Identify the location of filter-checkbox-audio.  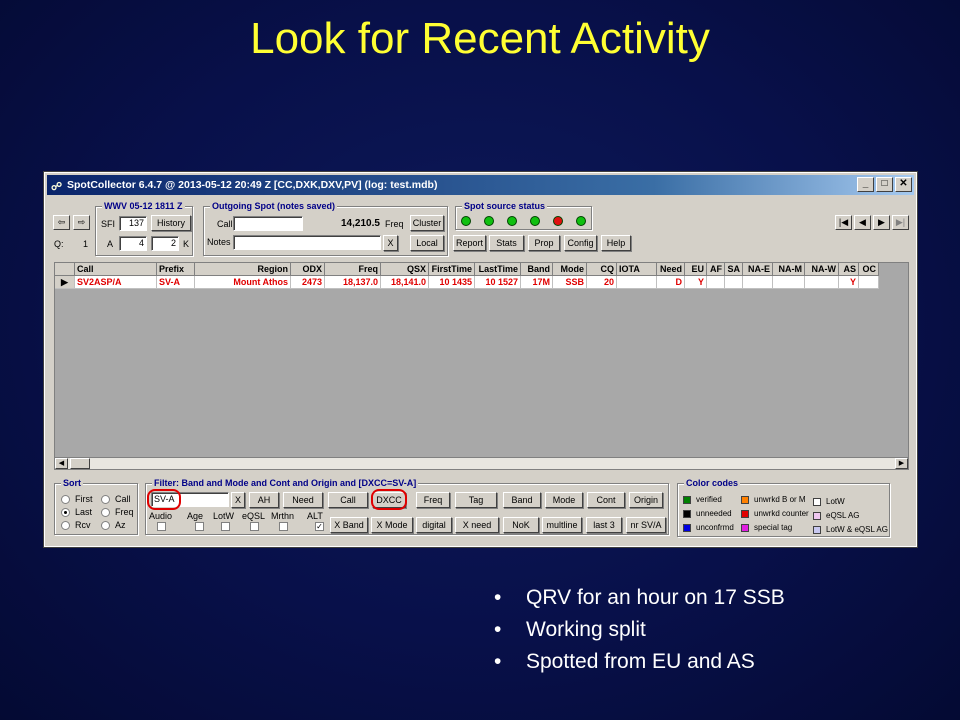
(161, 526).